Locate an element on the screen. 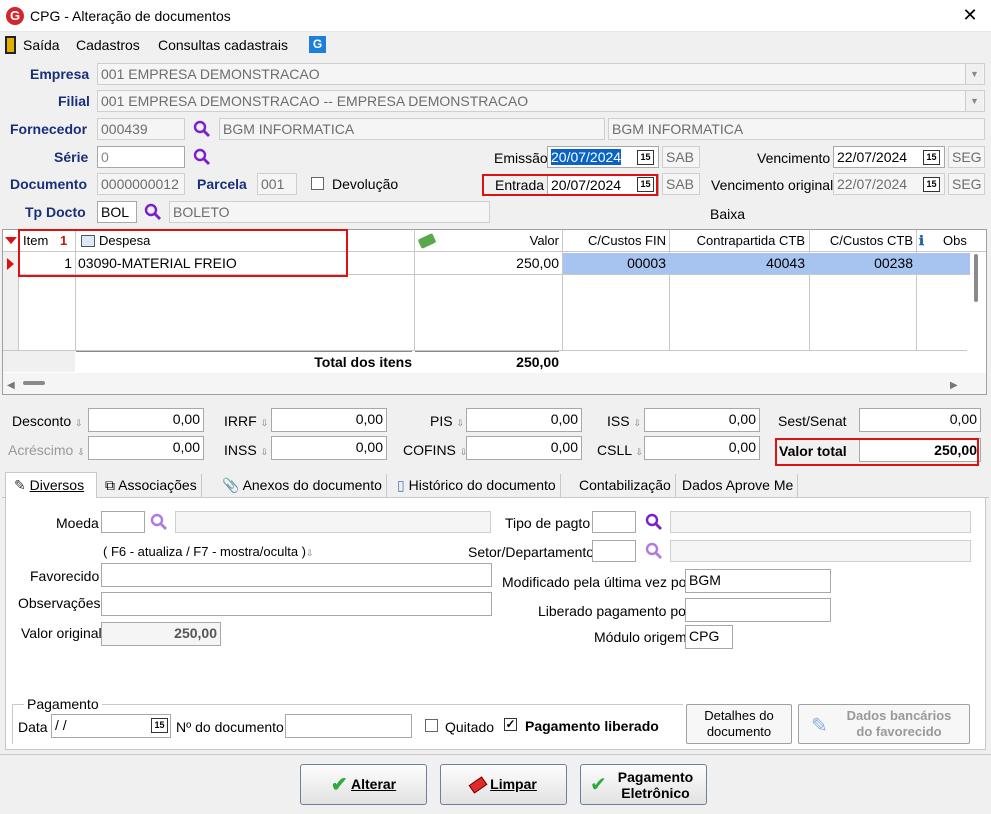 This screenshot has height=814, width=991. cofins-field: 0,00 is located at coordinates (524, 448).